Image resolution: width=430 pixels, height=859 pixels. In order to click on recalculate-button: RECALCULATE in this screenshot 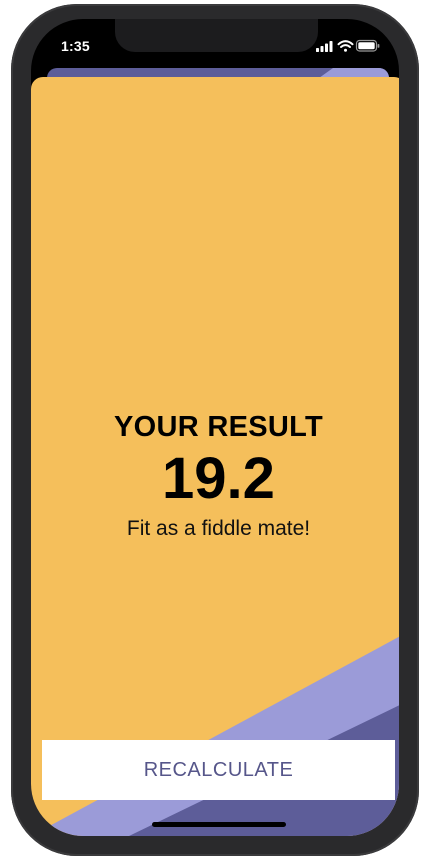, I will do `click(218, 770)`.